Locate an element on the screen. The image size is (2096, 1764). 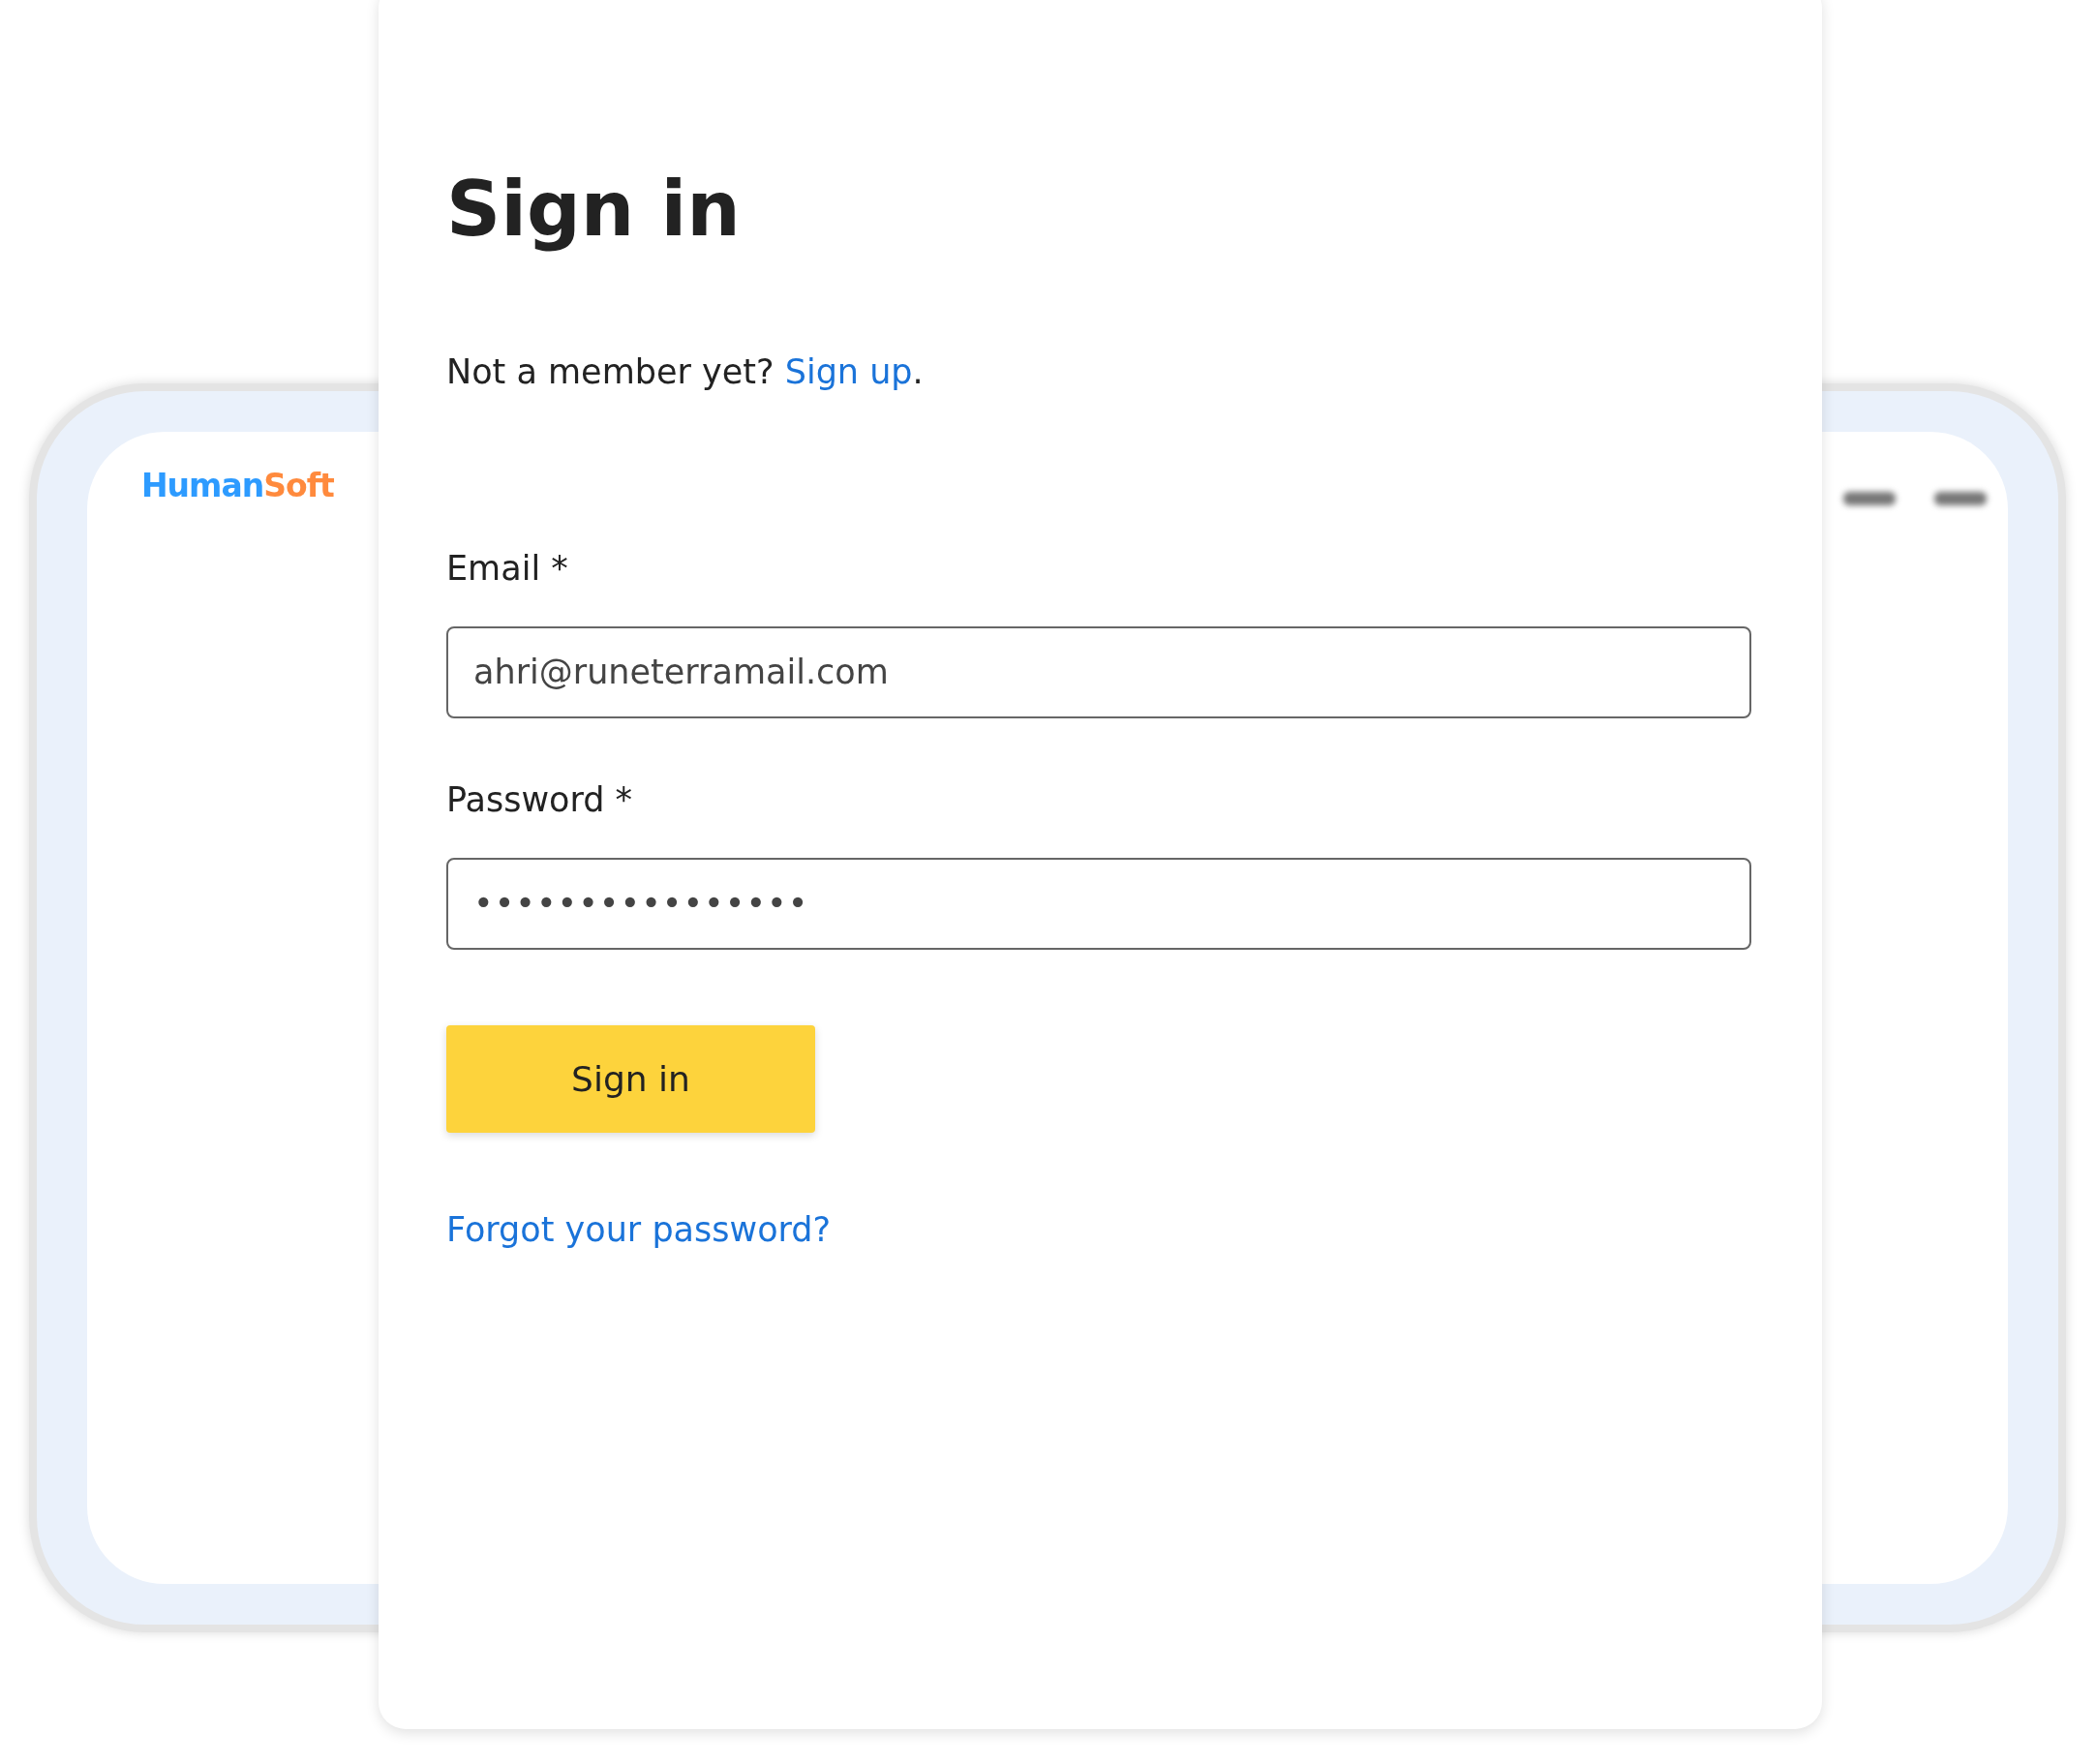
email-field: ahri@runeterramail.com is located at coordinates (1099, 671).